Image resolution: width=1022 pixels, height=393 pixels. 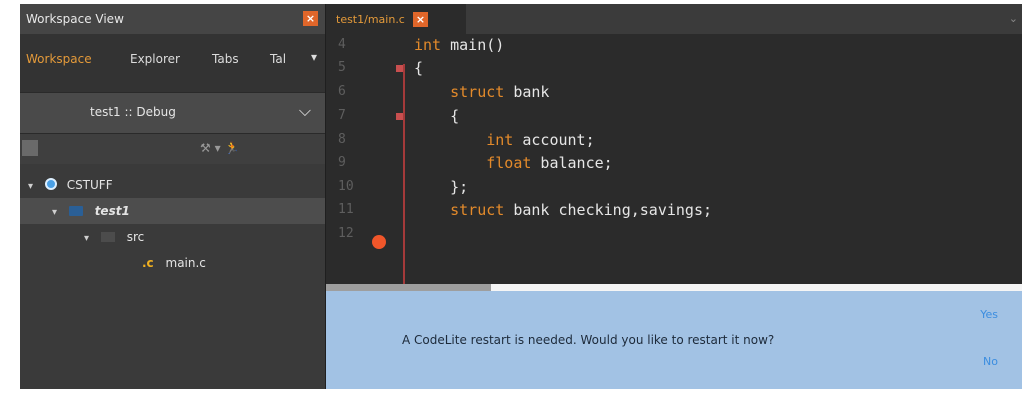 What do you see at coordinates (346, 209) in the screenshot?
I see `line-number: 11` at bounding box center [346, 209].